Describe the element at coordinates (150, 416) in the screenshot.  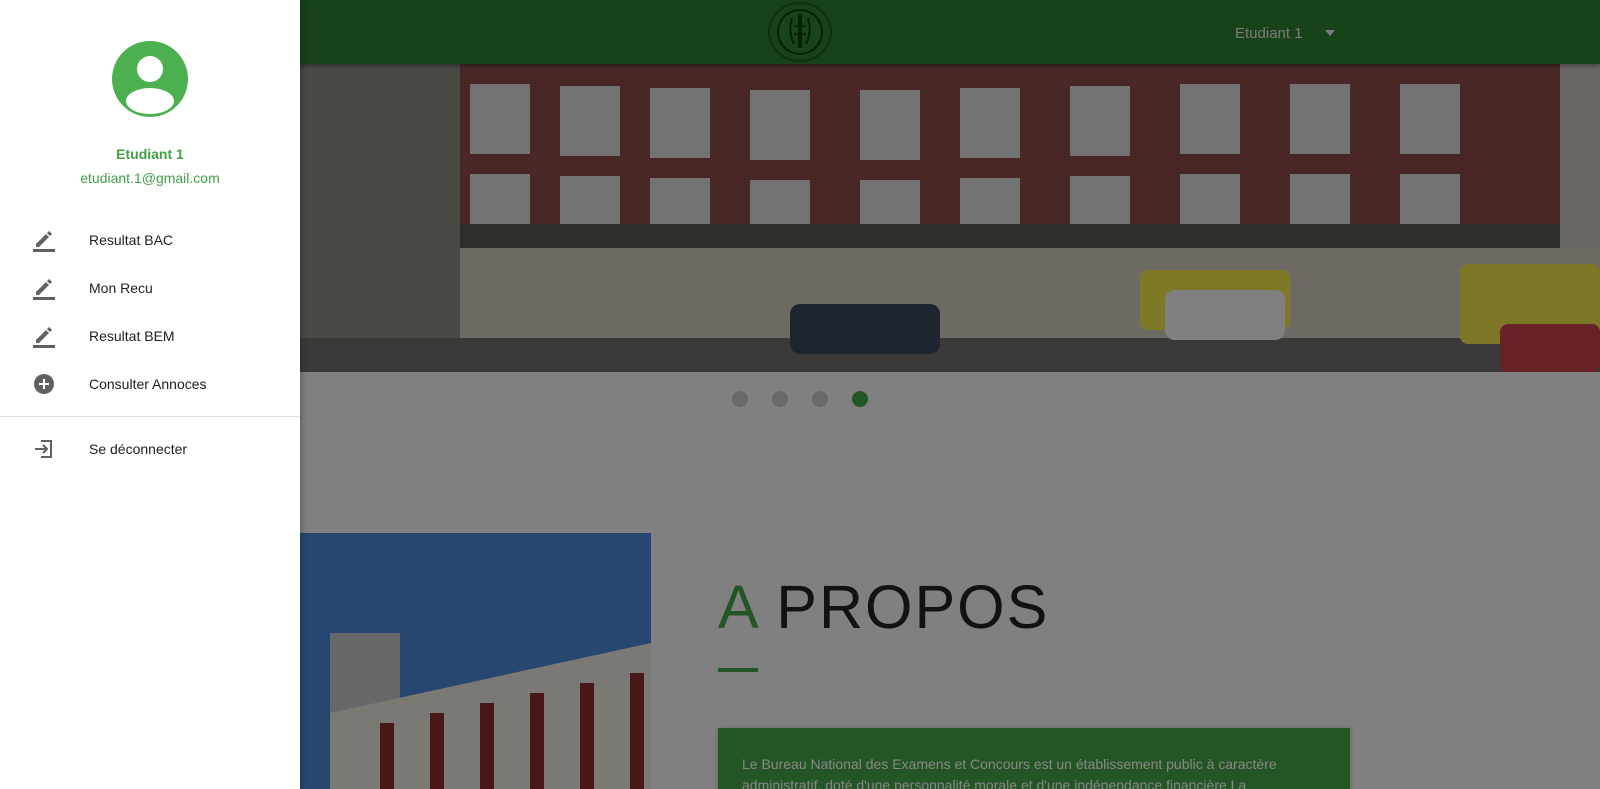
I see `drawer-divider` at that location.